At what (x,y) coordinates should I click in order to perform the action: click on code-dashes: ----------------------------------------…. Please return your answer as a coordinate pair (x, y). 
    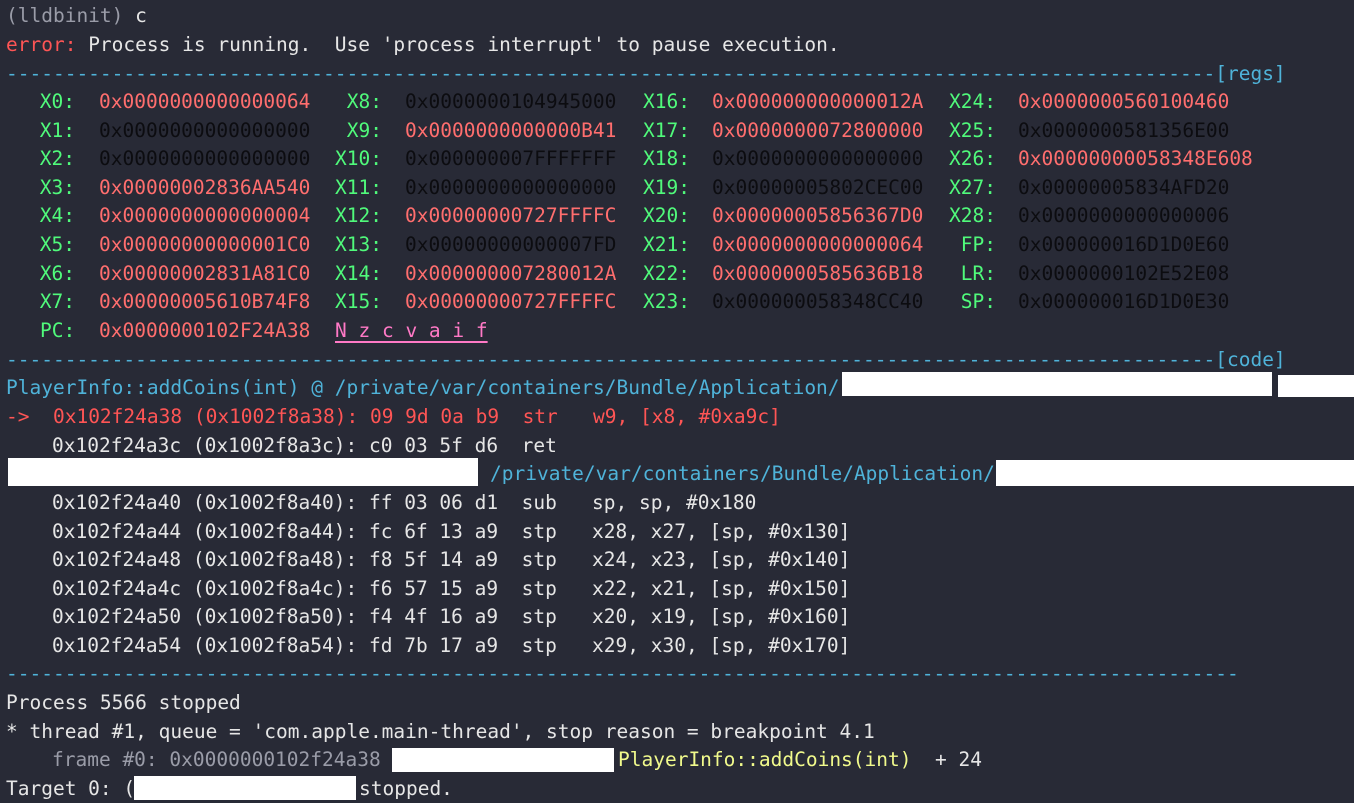
    Looking at the image, I should click on (611, 359).